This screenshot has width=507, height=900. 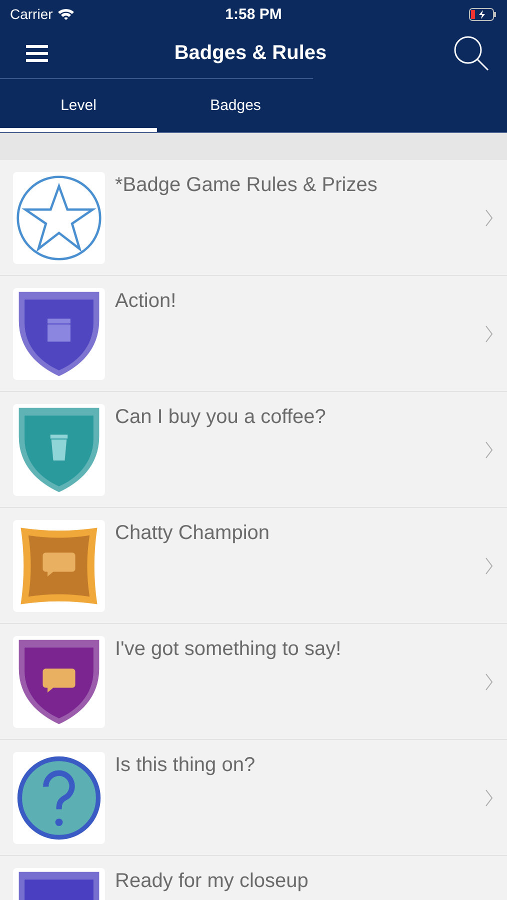 What do you see at coordinates (253, 218) in the screenshot?
I see `badge-list-row: *Badge Game Rules & Prizes` at bounding box center [253, 218].